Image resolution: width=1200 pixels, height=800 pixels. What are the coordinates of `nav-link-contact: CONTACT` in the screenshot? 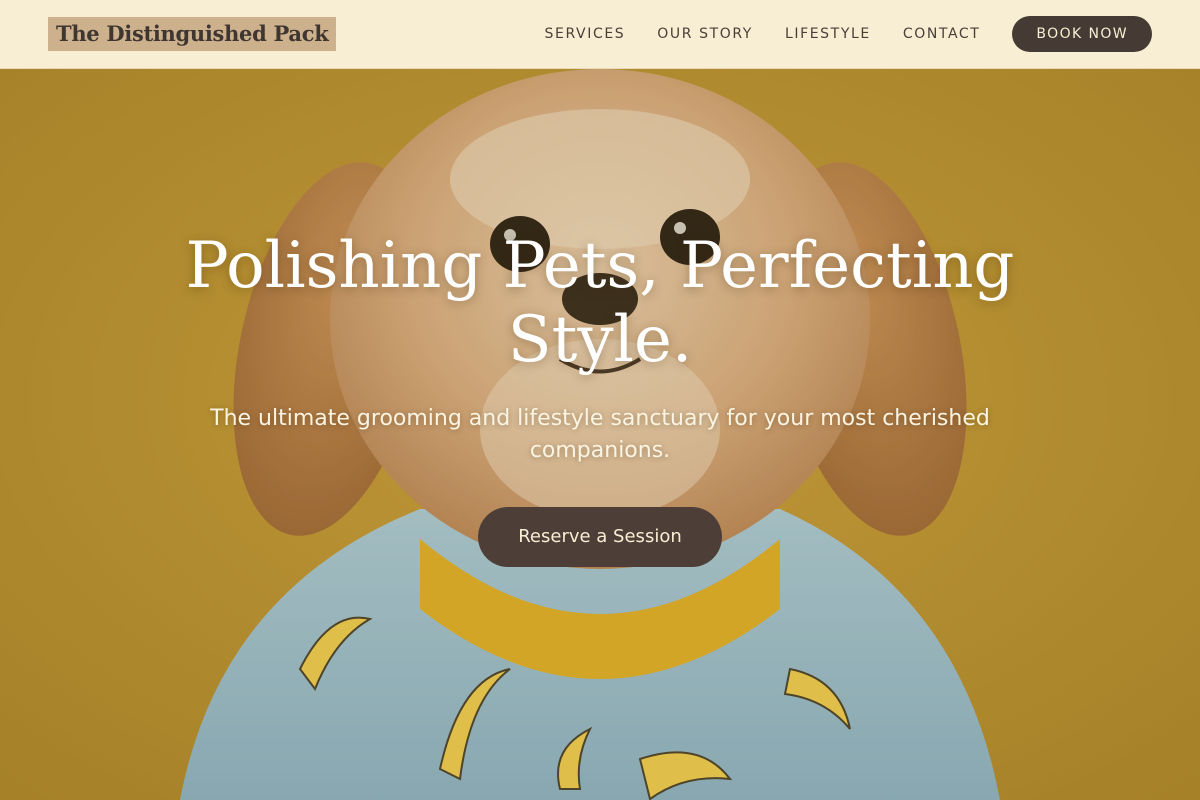 It's located at (942, 34).